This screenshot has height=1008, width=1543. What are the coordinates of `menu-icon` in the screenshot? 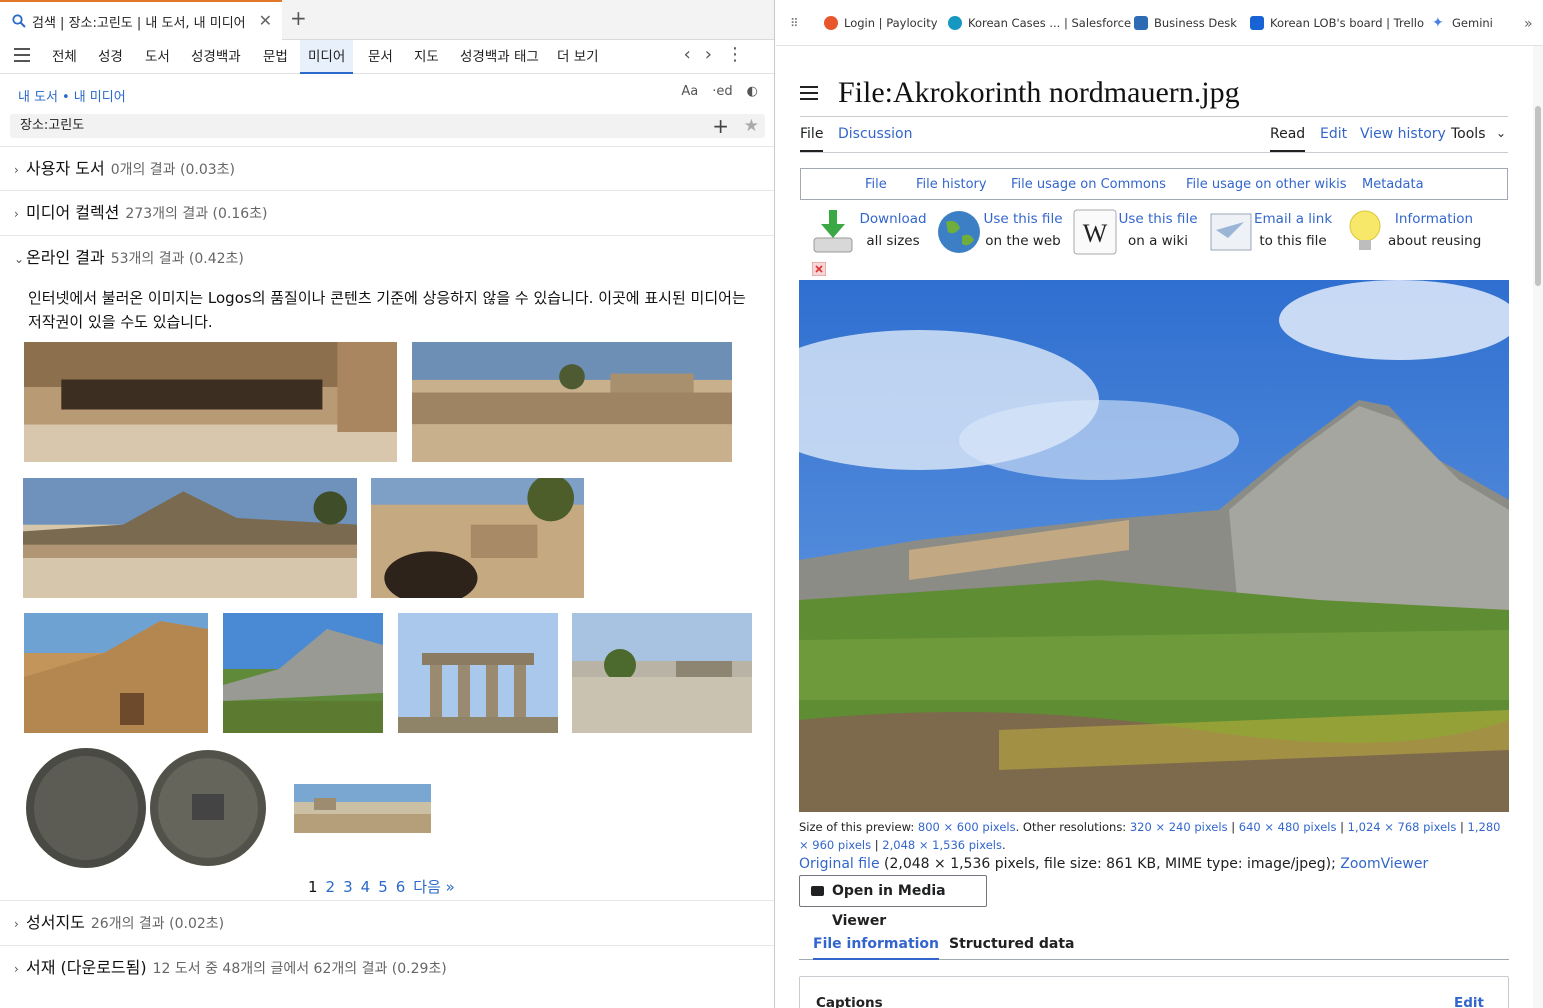 It's located at (22, 55).